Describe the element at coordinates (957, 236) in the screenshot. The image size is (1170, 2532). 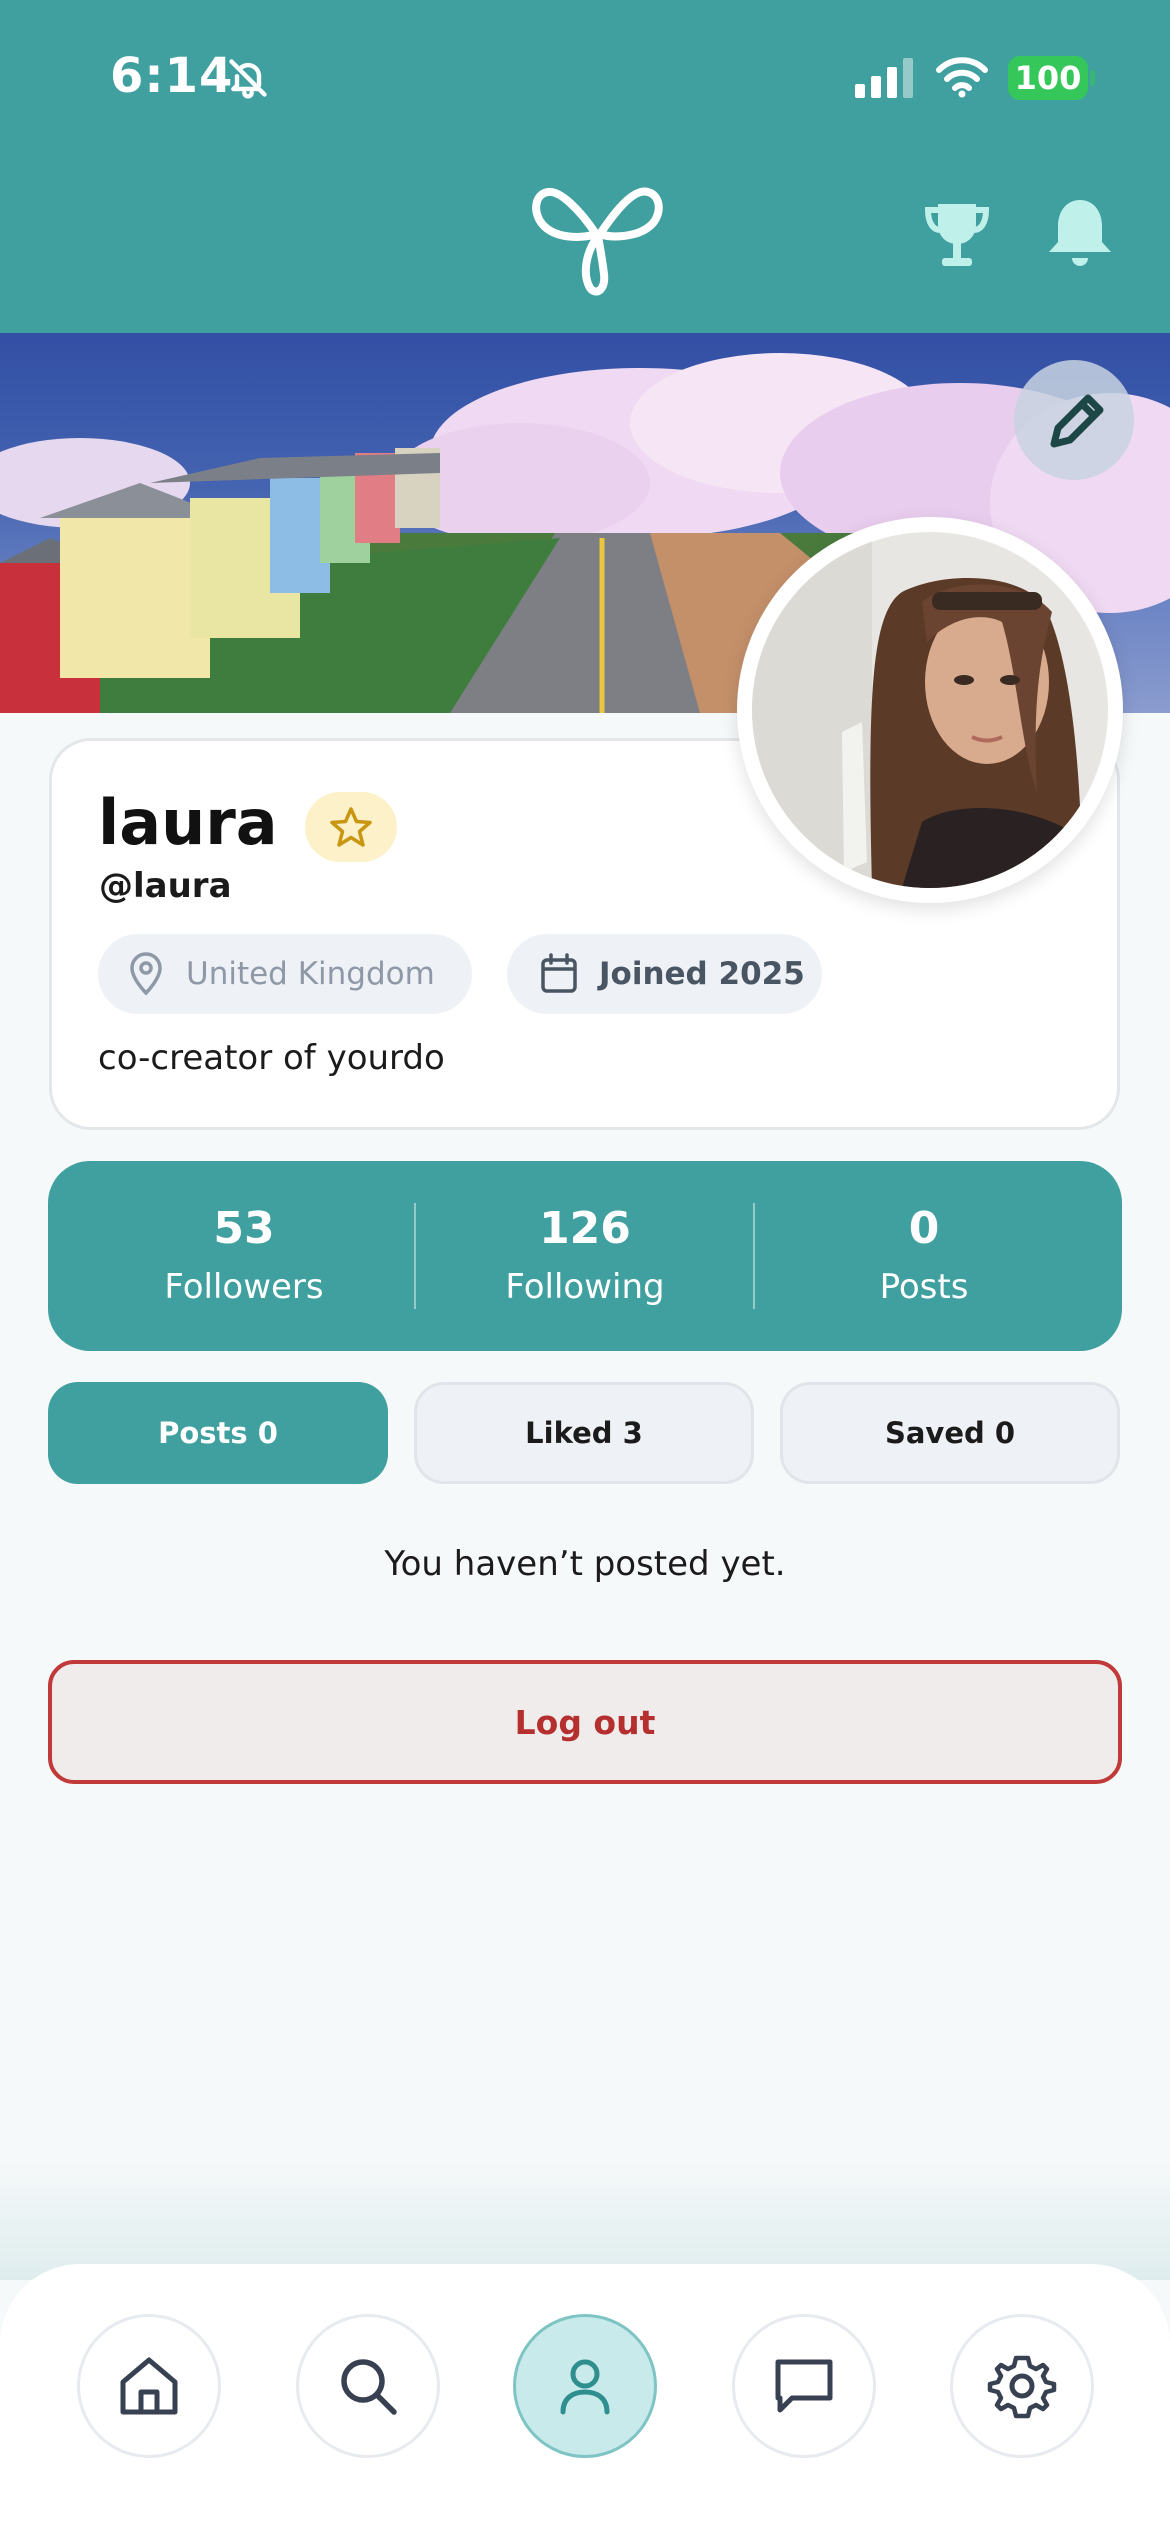
I see `trophy-icon` at that location.